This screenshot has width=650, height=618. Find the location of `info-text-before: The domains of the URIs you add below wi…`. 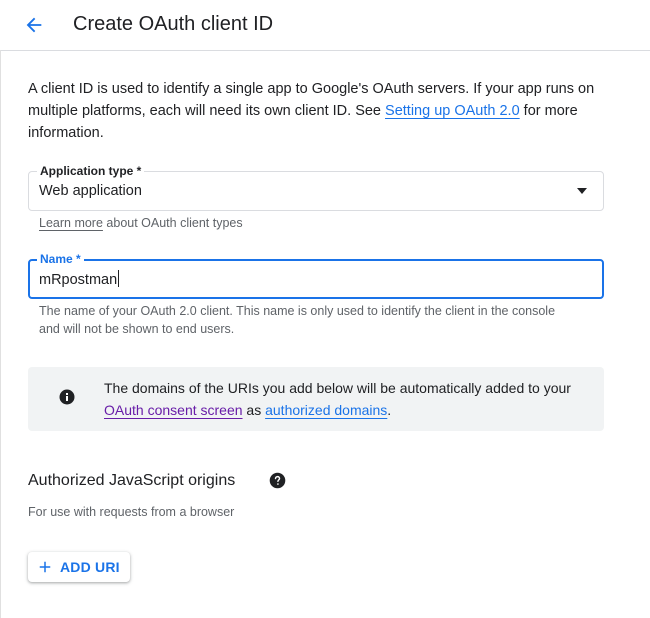

info-text-before: The domains of the URIs you add below wi… is located at coordinates (337, 388).